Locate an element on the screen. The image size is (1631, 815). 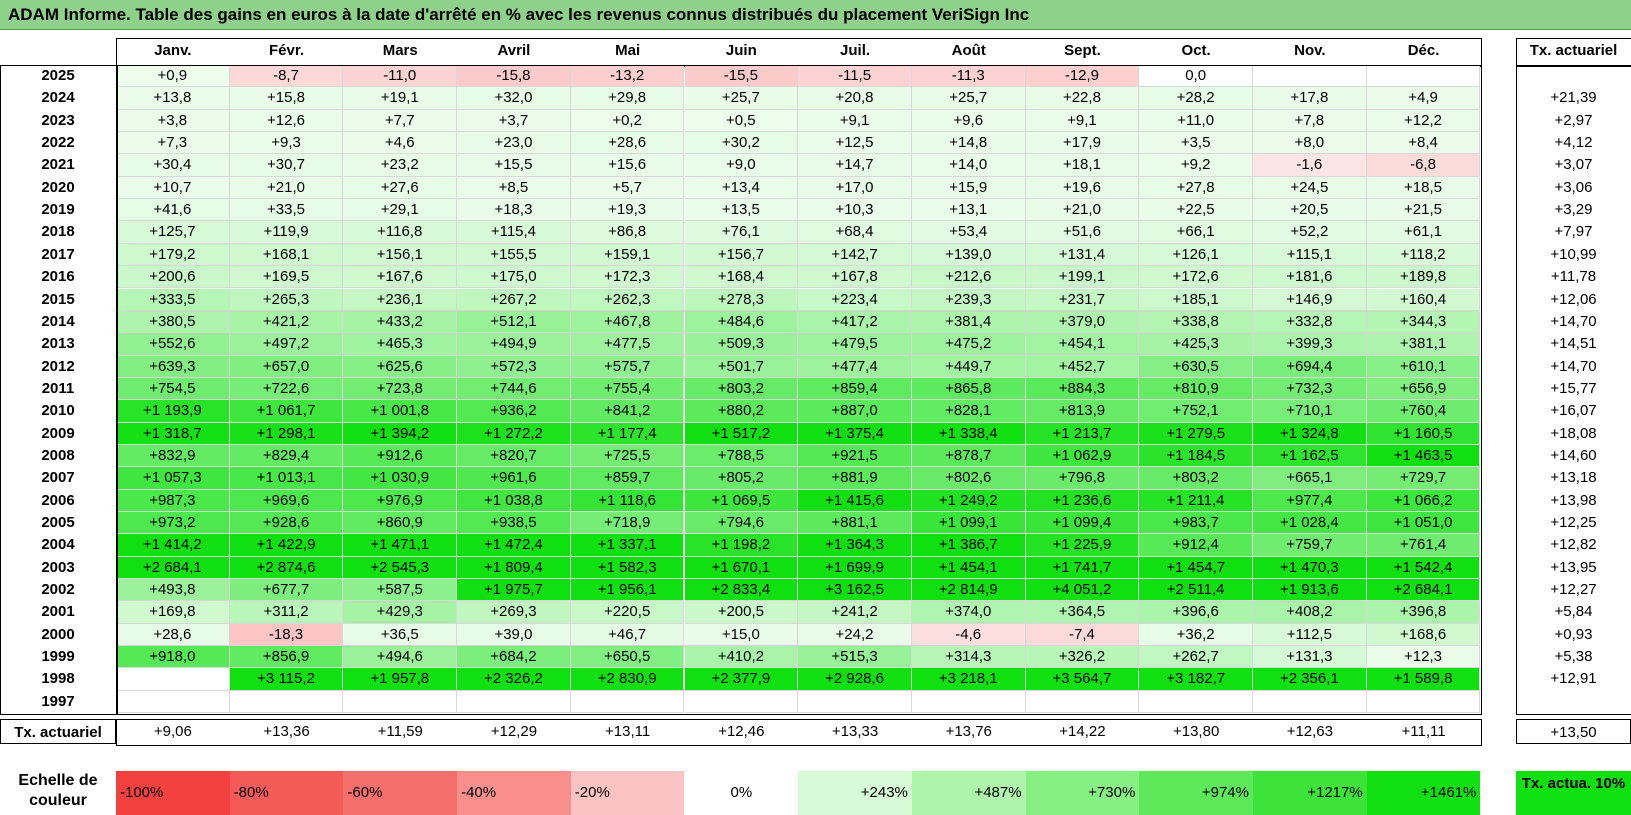
value-cell: +1 099,1 is located at coordinates (968, 523).